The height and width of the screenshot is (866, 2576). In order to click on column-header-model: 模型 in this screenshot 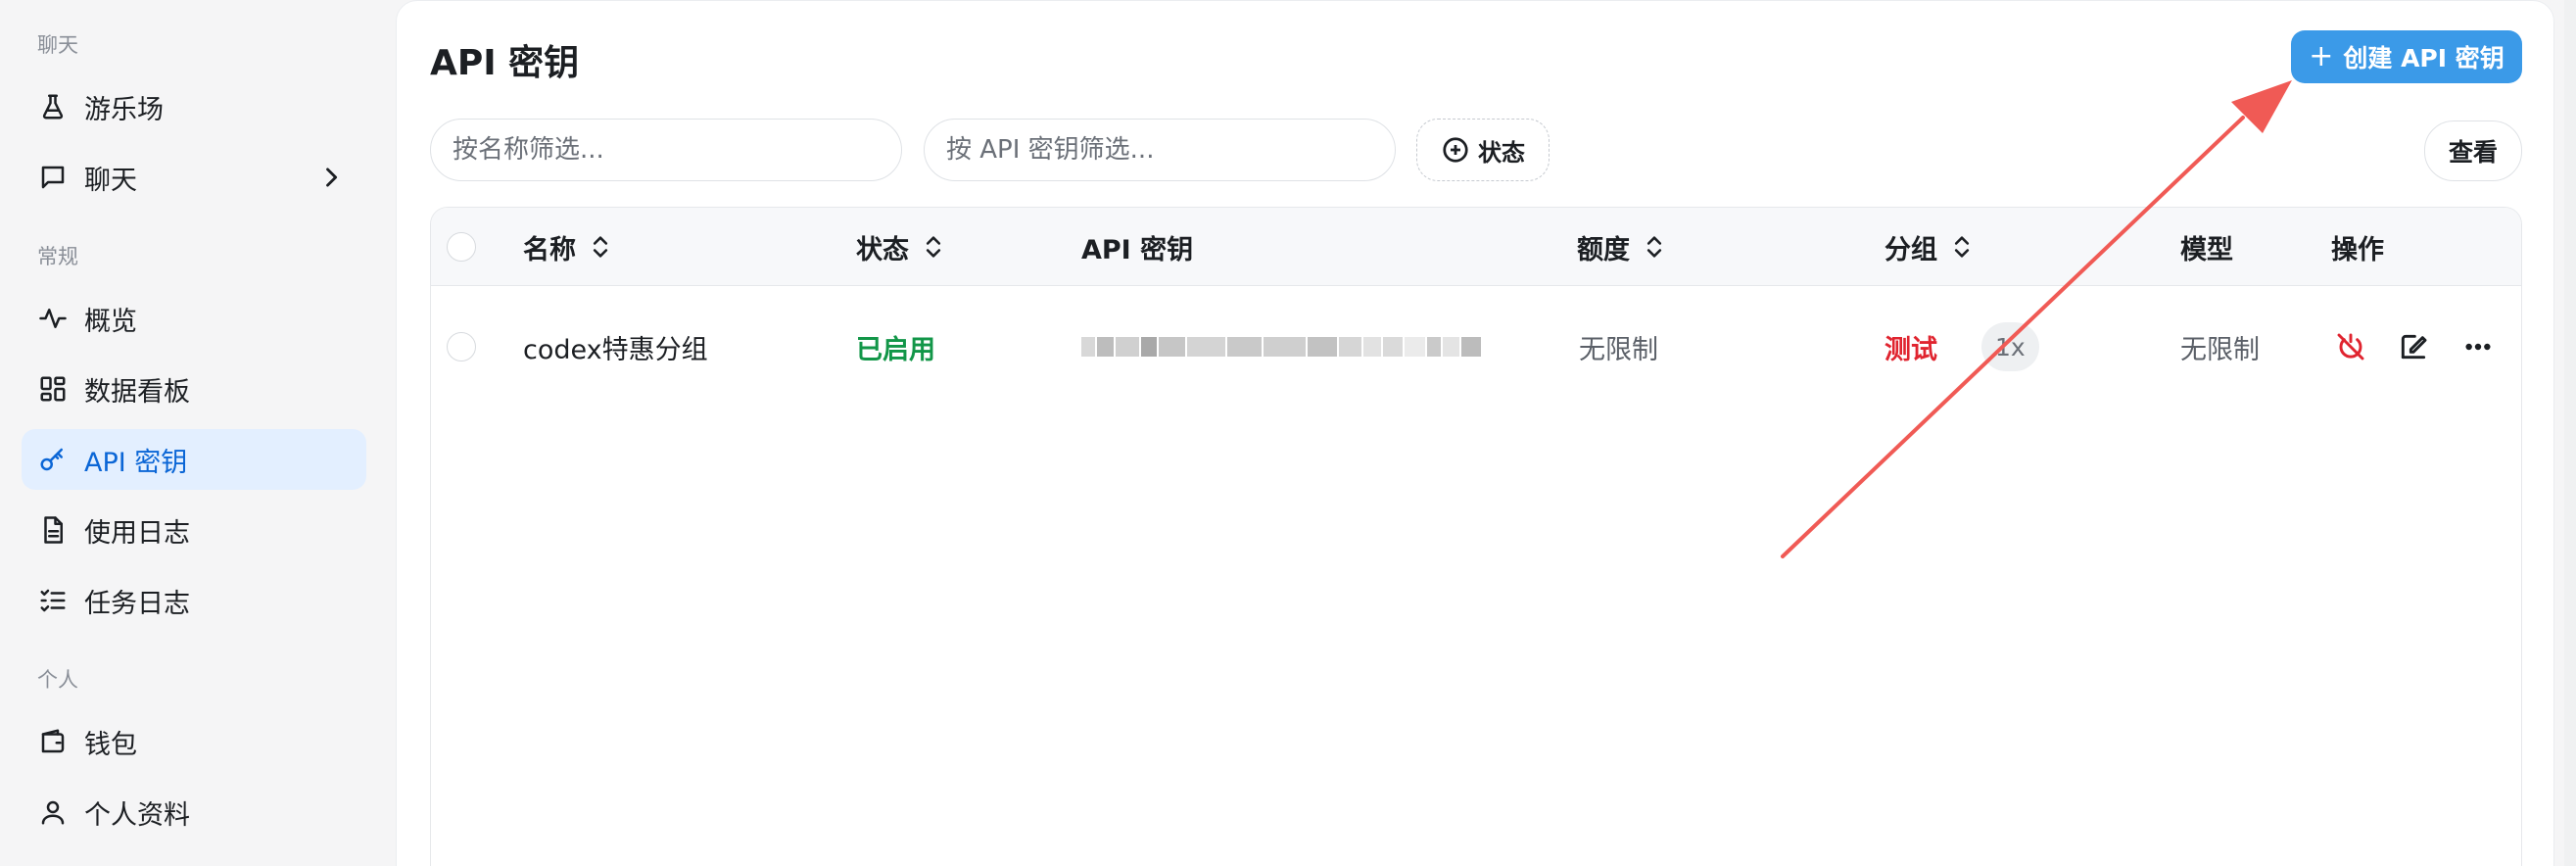, I will do `click(2207, 247)`.